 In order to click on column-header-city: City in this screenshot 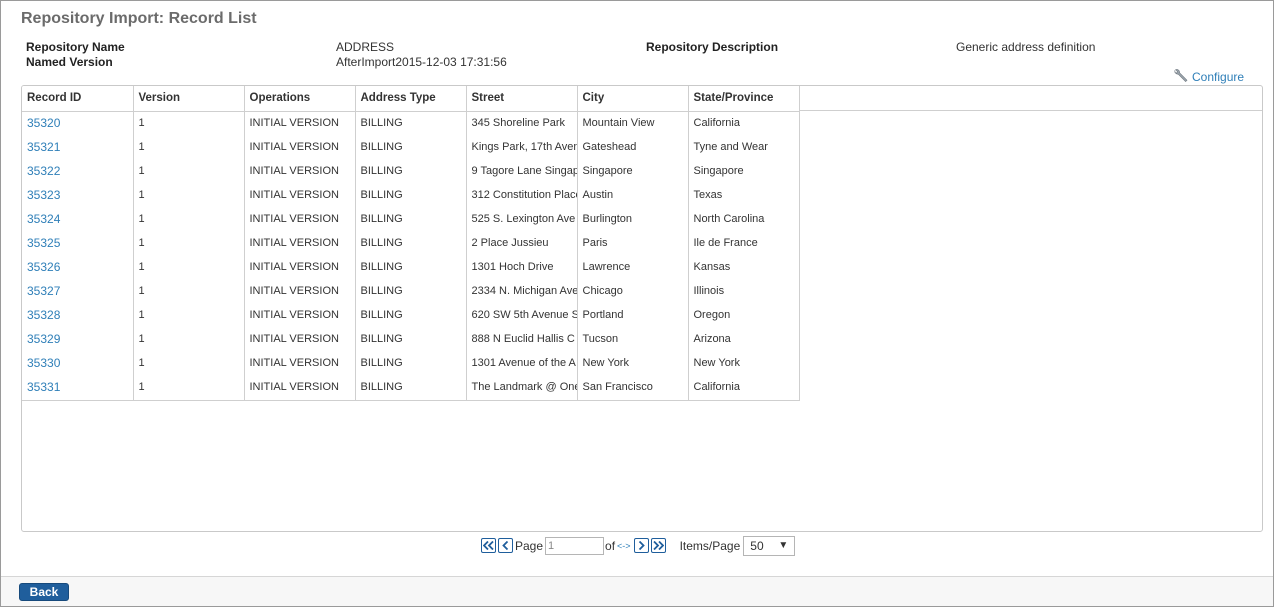, I will do `click(633, 99)`.